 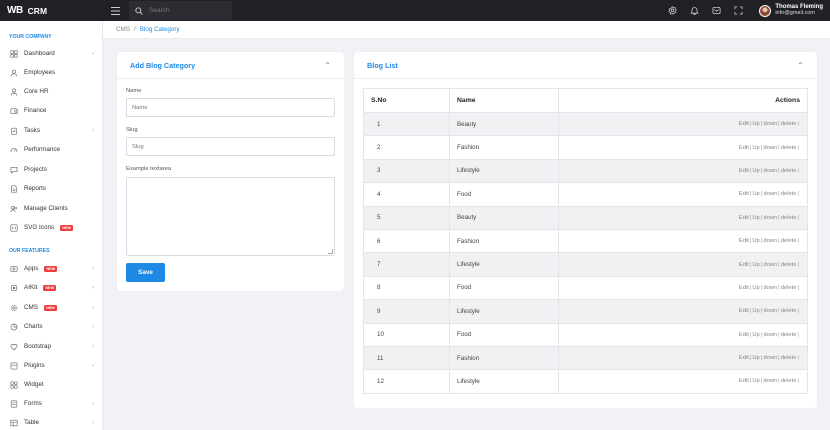 I want to click on table-row: 11 Fashion Edit|Up|down|delete|, so click(x=585, y=358).